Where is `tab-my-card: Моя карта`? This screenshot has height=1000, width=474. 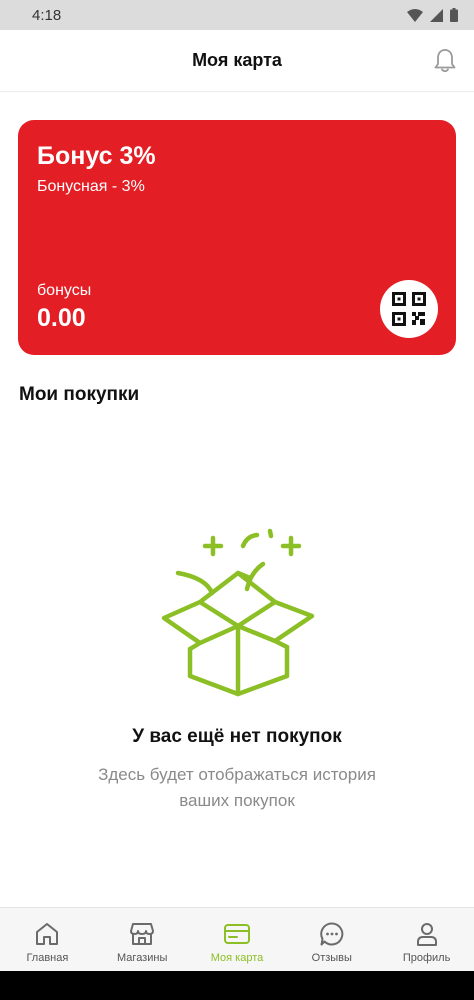 tab-my-card: Моя карта is located at coordinates (237, 939).